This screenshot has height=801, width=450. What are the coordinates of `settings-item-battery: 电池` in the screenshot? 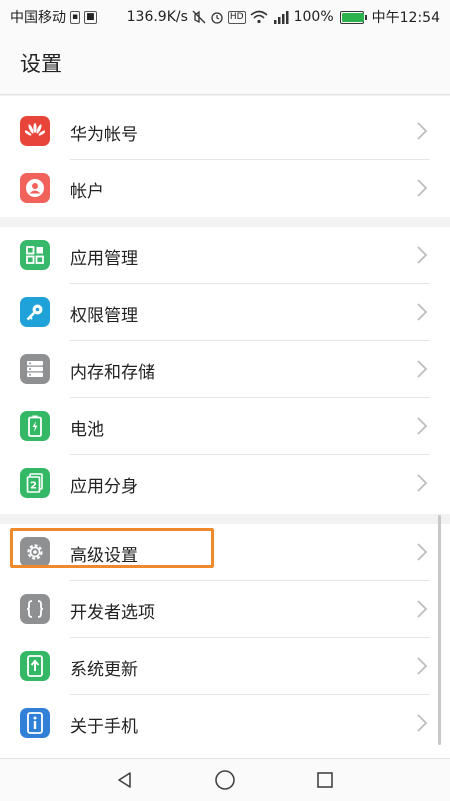 It's located at (225, 426).